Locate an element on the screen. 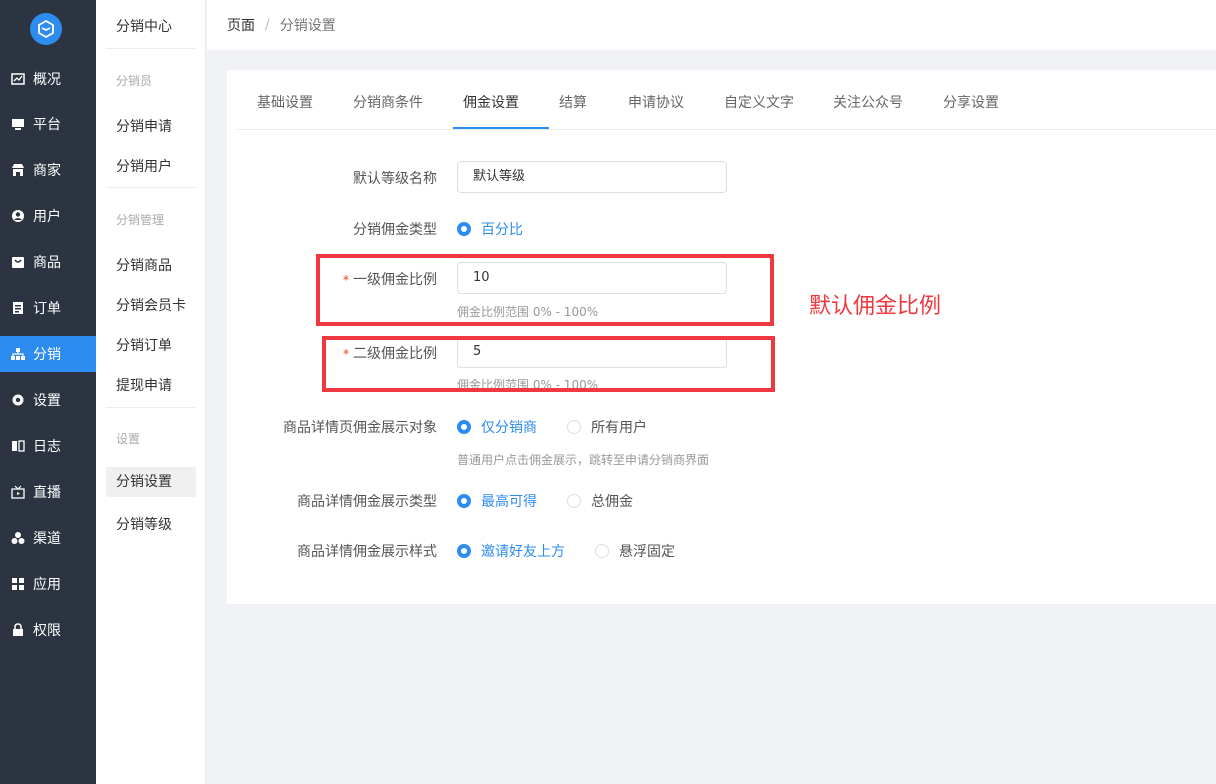 This screenshot has width=1216, height=784. sidebar-item-channel: 渠道 is located at coordinates (48, 538).